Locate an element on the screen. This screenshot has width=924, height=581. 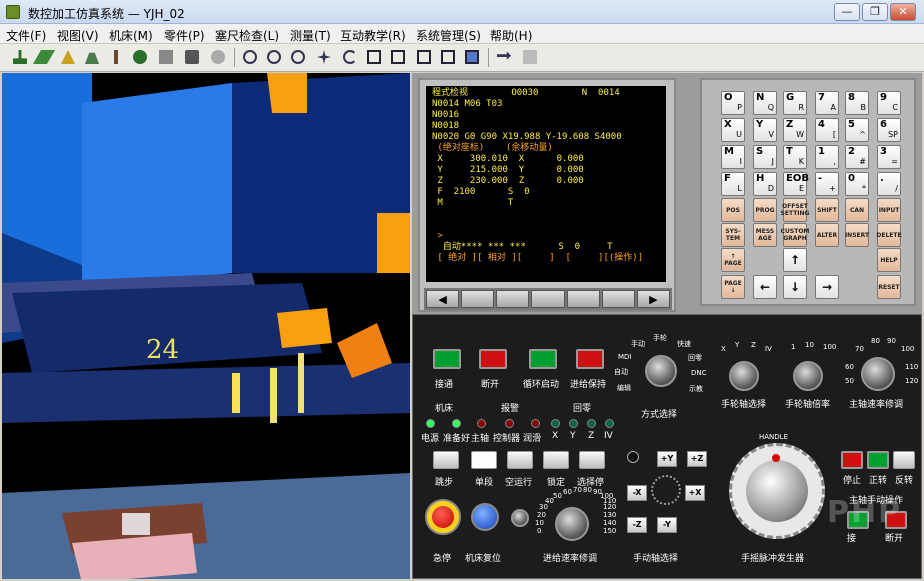
mdi-key-5: 5 ^ is located at coordinates (857, 130).